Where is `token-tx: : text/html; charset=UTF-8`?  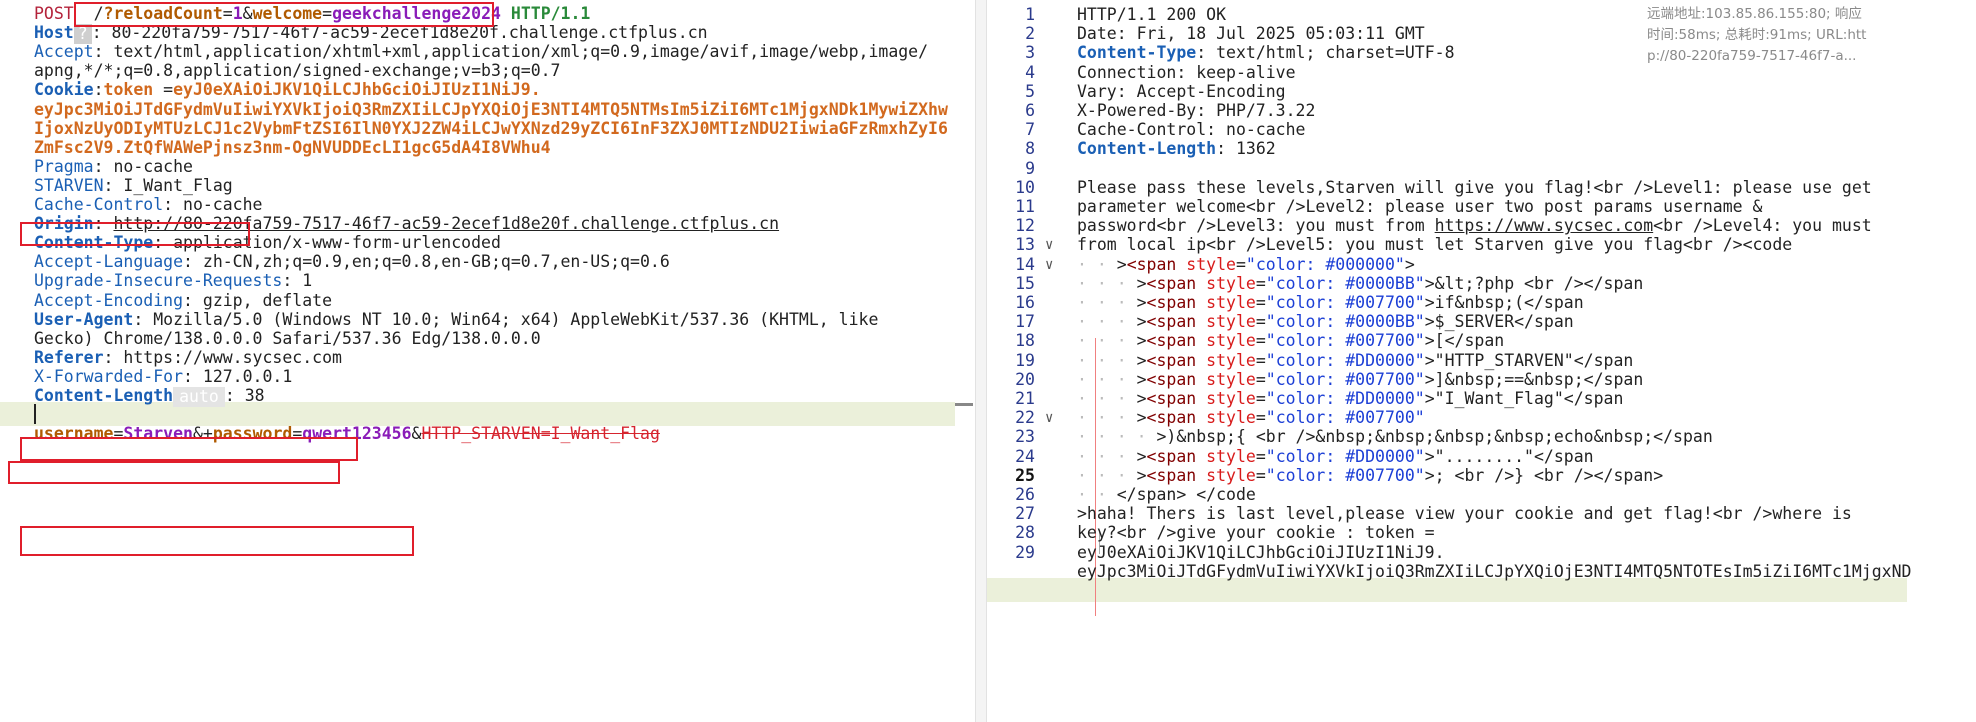
token-tx: : text/html; charset=UTF-8 is located at coordinates (1325, 53).